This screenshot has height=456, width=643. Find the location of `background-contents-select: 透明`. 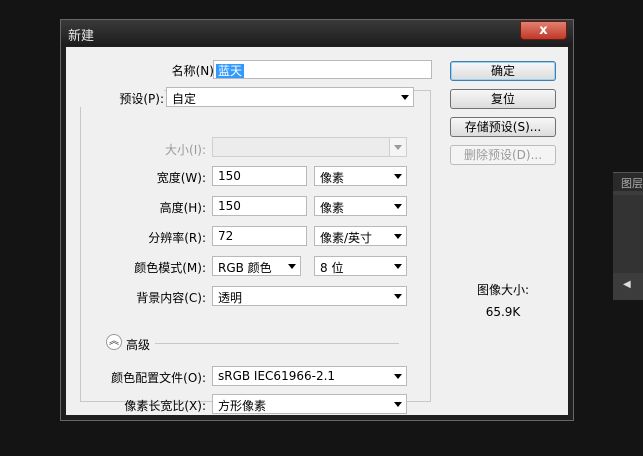

background-contents-select: 透明 is located at coordinates (309, 296).